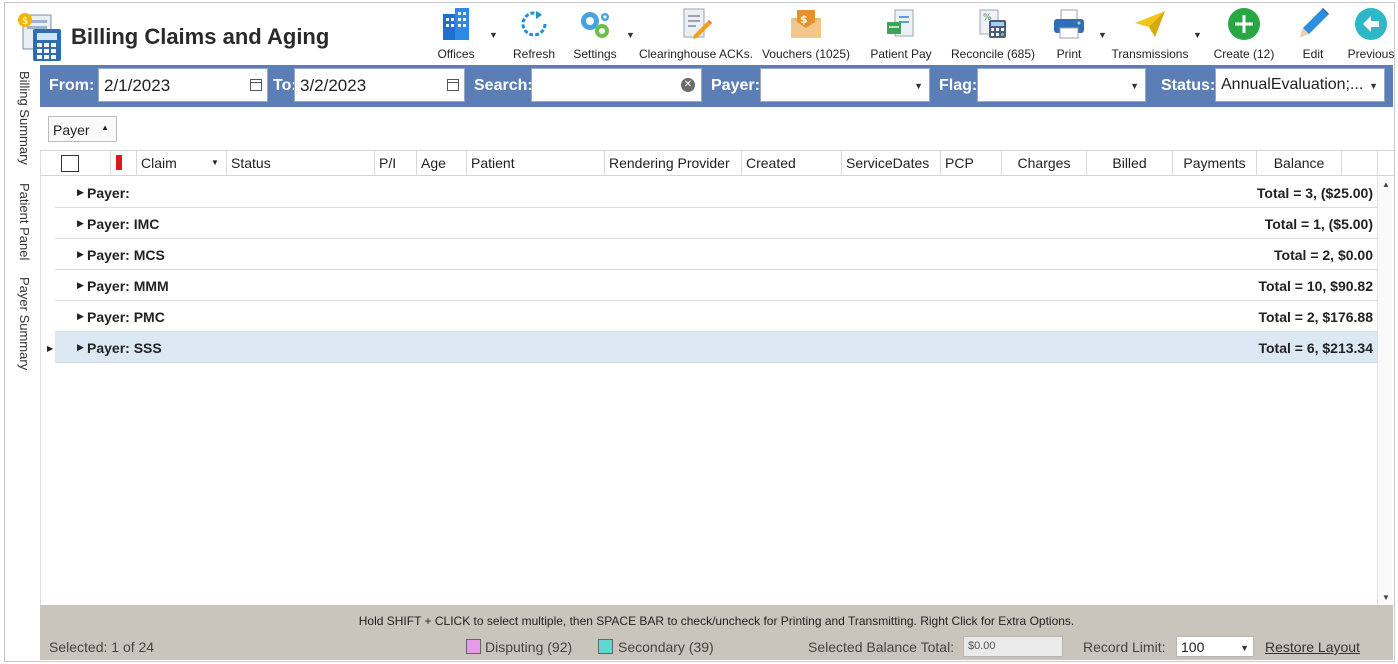  I want to click on group-name: Payer: MCS, so click(126, 255).